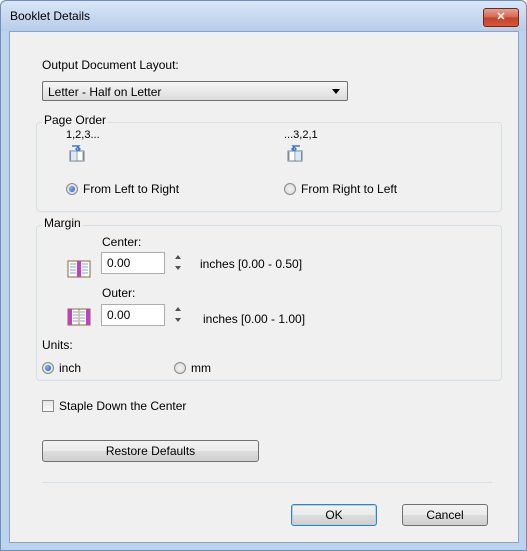 The height and width of the screenshot is (551, 527). I want to click on output-layout-label: Output Document Layout:, so click(110, 65).